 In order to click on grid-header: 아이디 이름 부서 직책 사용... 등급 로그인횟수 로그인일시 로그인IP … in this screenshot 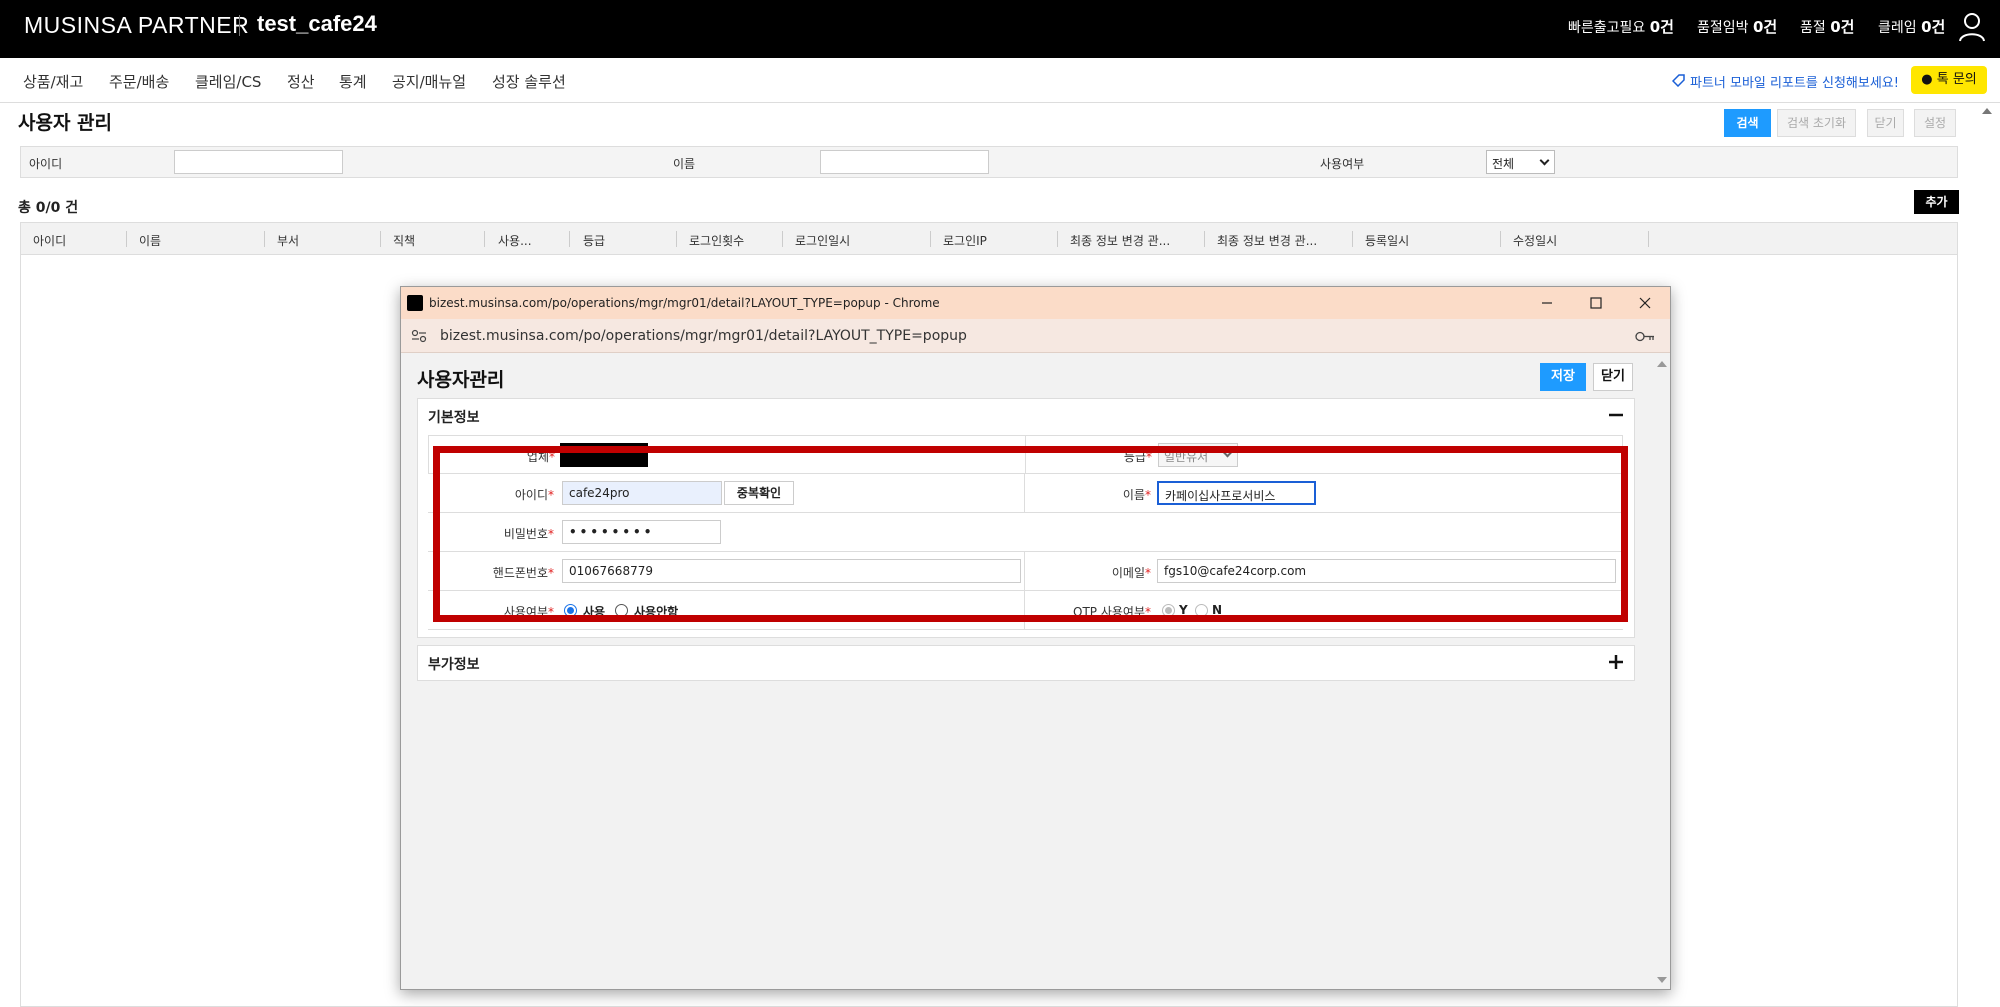, I will do `click(989, 239)`.